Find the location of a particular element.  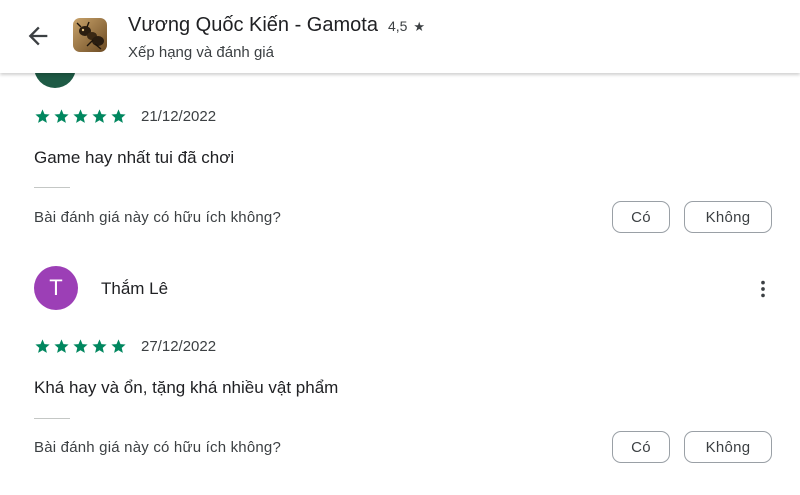

arrow-back-icon is located at coordinates (38, 36).